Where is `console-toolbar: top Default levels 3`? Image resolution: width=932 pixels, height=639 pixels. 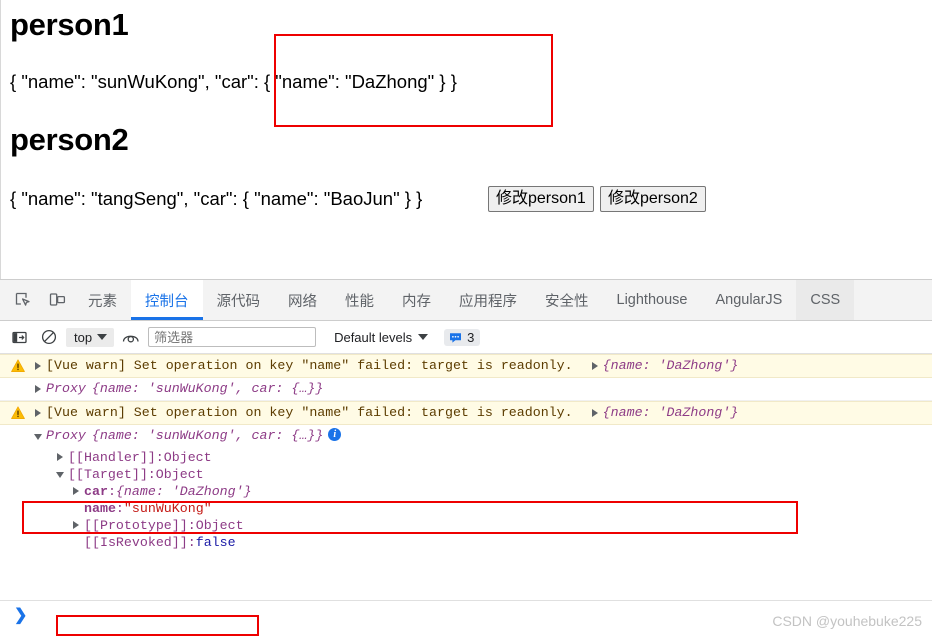 console-toolbar: top Default levels 3 is located at coordinates (466, 337).